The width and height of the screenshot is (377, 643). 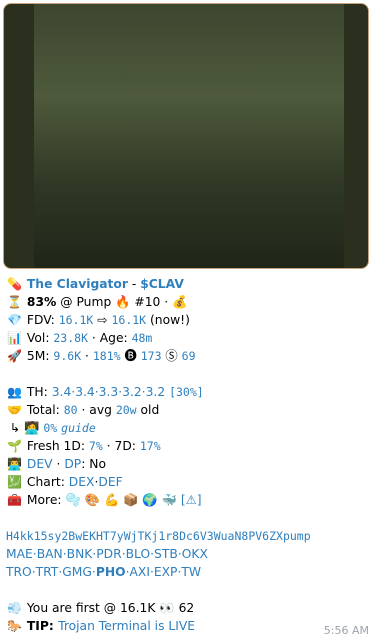 What do you see at coordinates (72, 500) in the screenshot?
I see `bubbles-icon: 🫧` at bounding box center [72, 500].